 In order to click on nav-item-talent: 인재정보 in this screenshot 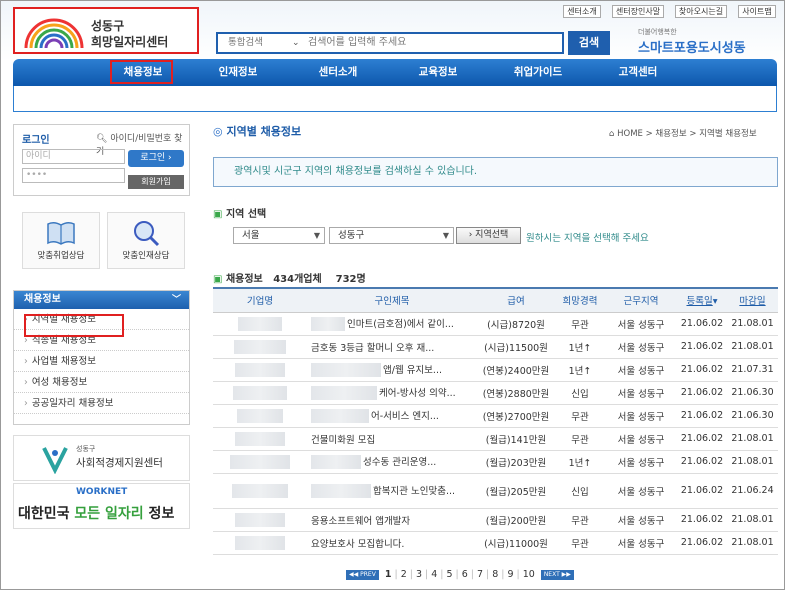, I will do `click(238, 72)`.